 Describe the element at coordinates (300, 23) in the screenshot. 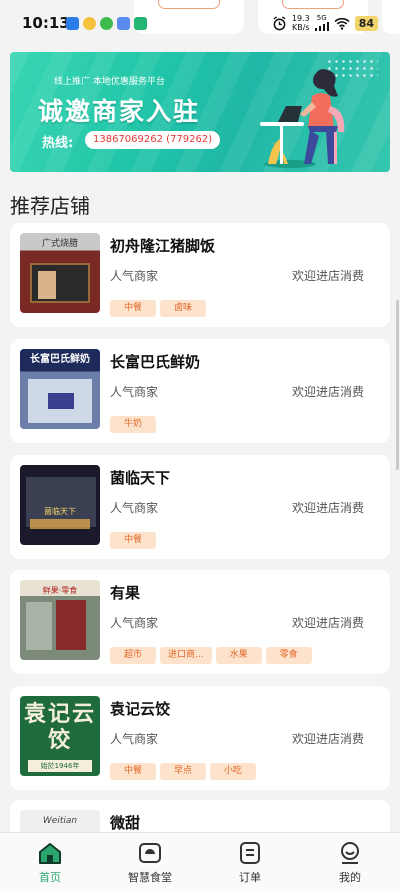

I see `net-speed: 19.3 KB/s` at that location.